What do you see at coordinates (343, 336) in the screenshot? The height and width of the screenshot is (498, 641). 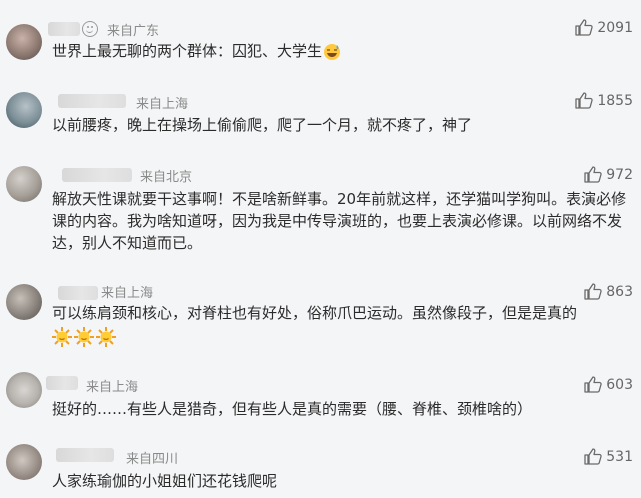 I see `emoji-row` at bounding box center [343, 336].